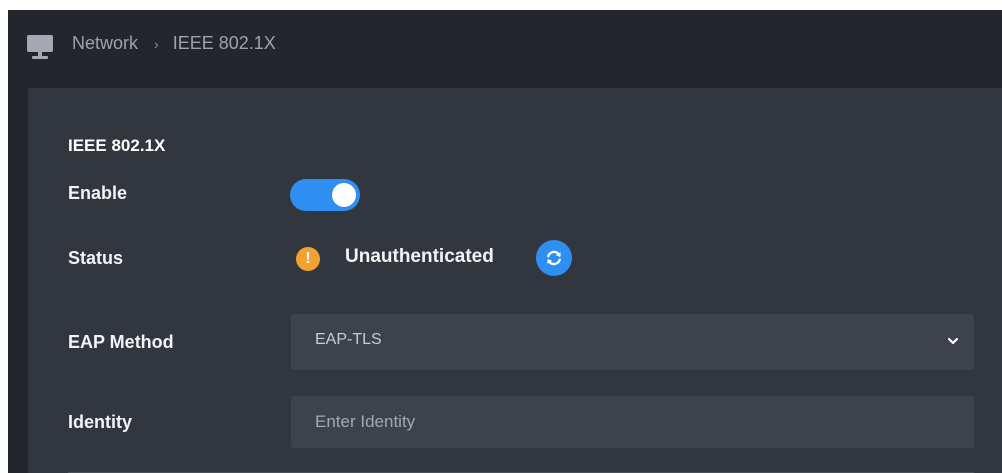  Describe the element at coordinates (632, 422) in the screenshot. I see `identity-input` at that location.